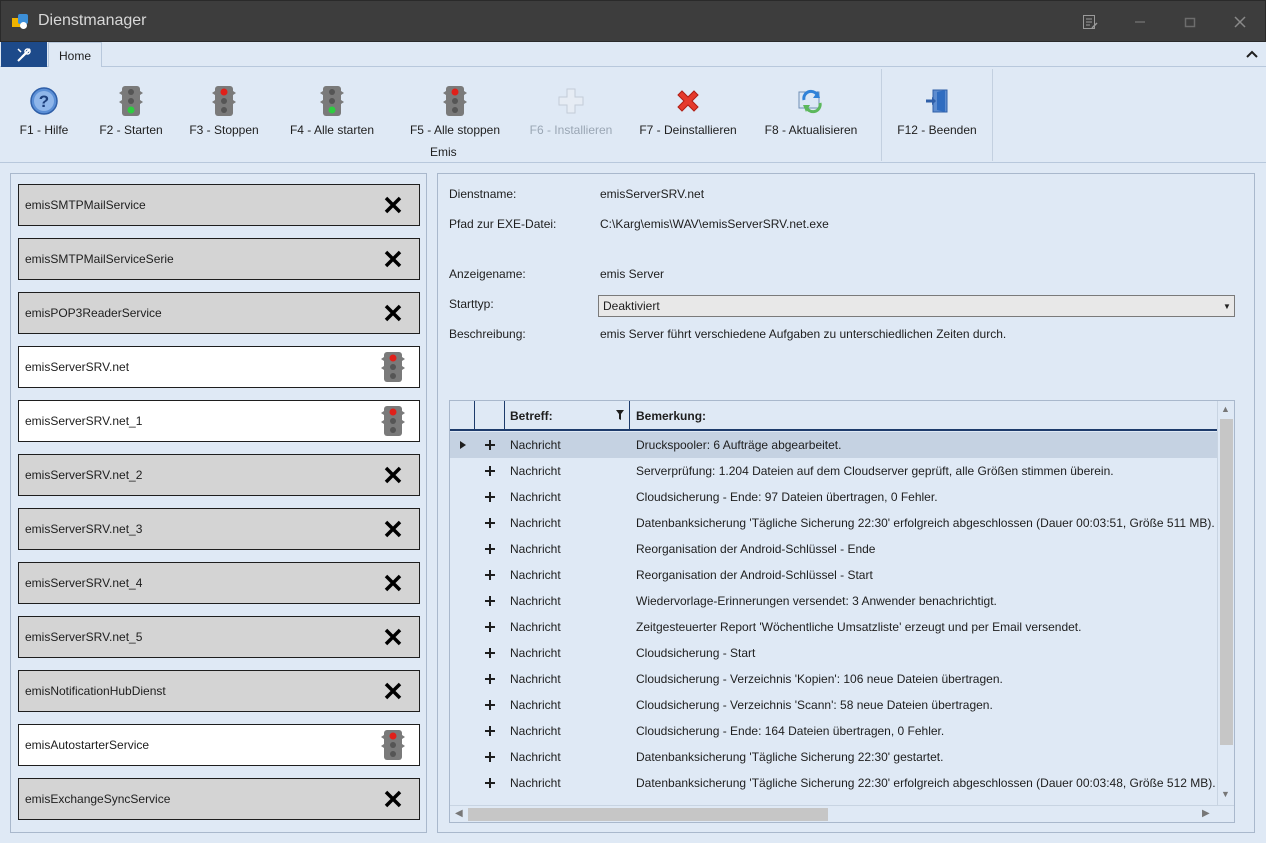 This screenshot has height=843, width=1266. I want to click on maximize-icon, so click(1190, 22).